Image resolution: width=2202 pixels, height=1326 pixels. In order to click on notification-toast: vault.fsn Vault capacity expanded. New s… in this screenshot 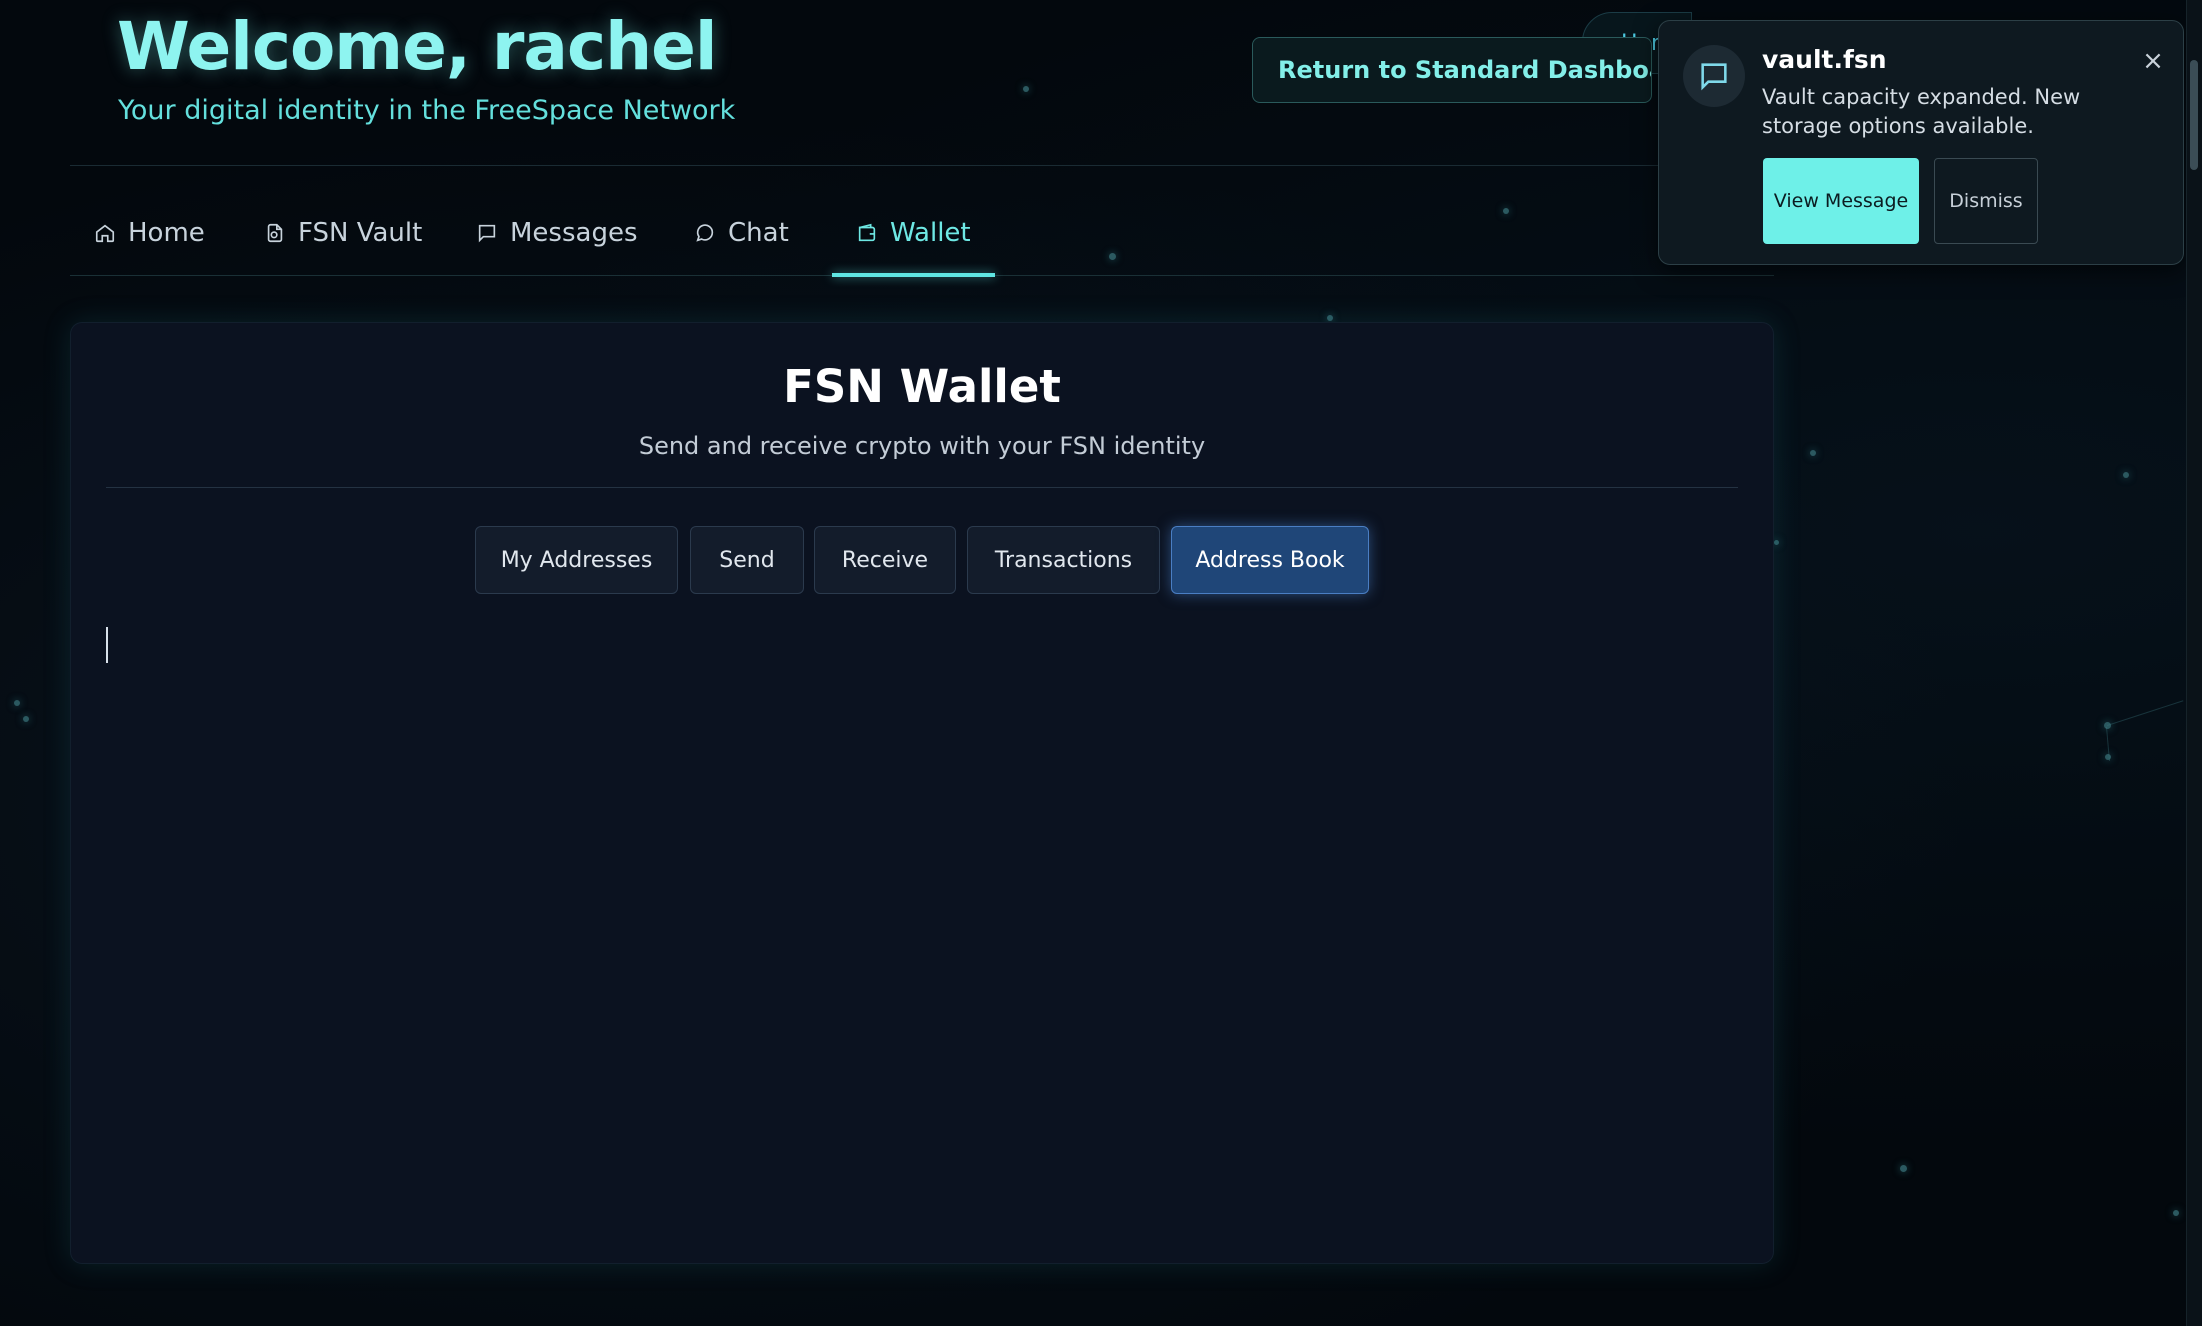, I will do `click(1921, 142)`.